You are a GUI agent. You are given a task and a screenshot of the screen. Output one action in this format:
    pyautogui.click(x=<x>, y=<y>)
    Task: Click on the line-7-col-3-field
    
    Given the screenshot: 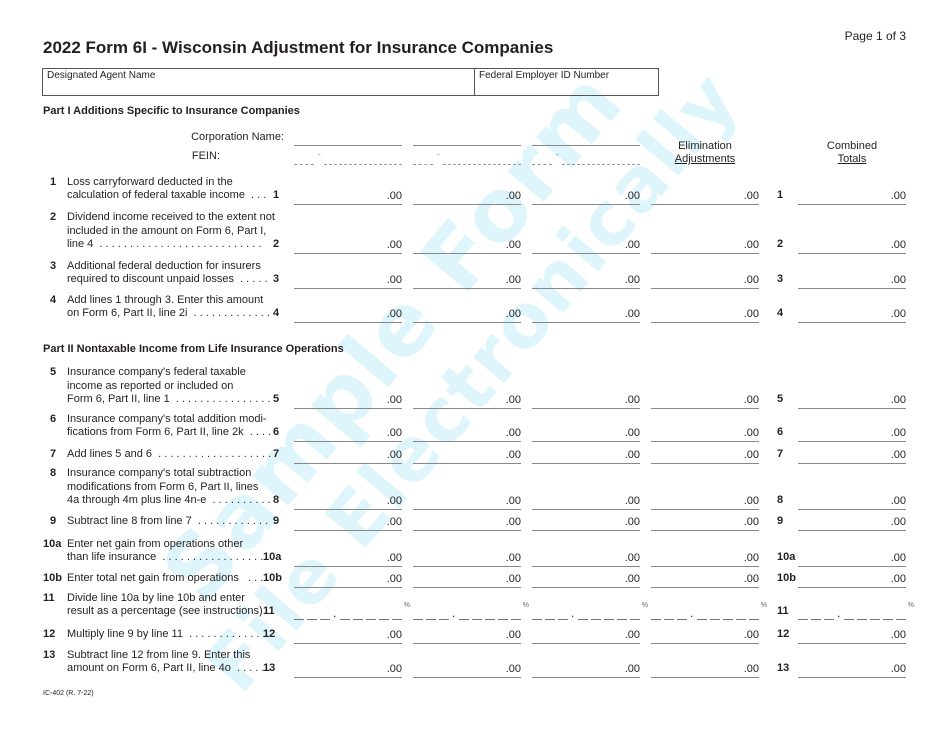 What is the action you would take?
    pyautogui.click(x=586, y=463)
    